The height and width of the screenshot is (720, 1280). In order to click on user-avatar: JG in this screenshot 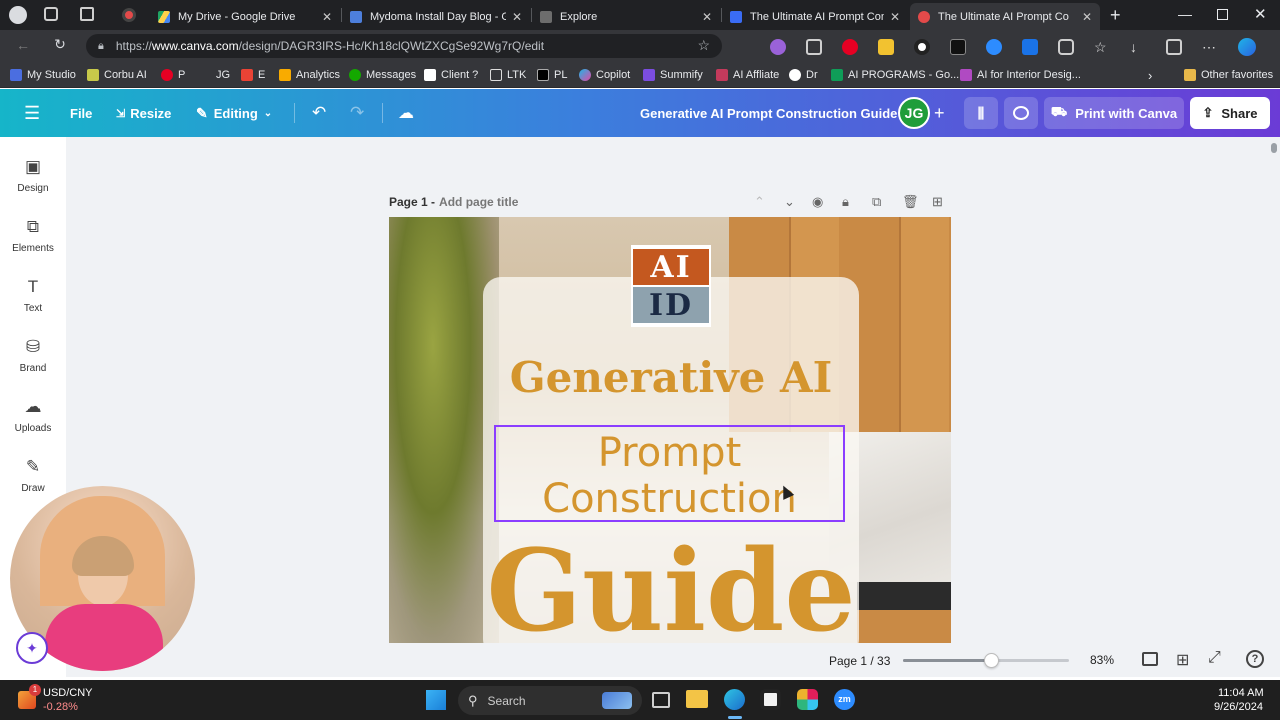, I will do `click(914, 113)`.